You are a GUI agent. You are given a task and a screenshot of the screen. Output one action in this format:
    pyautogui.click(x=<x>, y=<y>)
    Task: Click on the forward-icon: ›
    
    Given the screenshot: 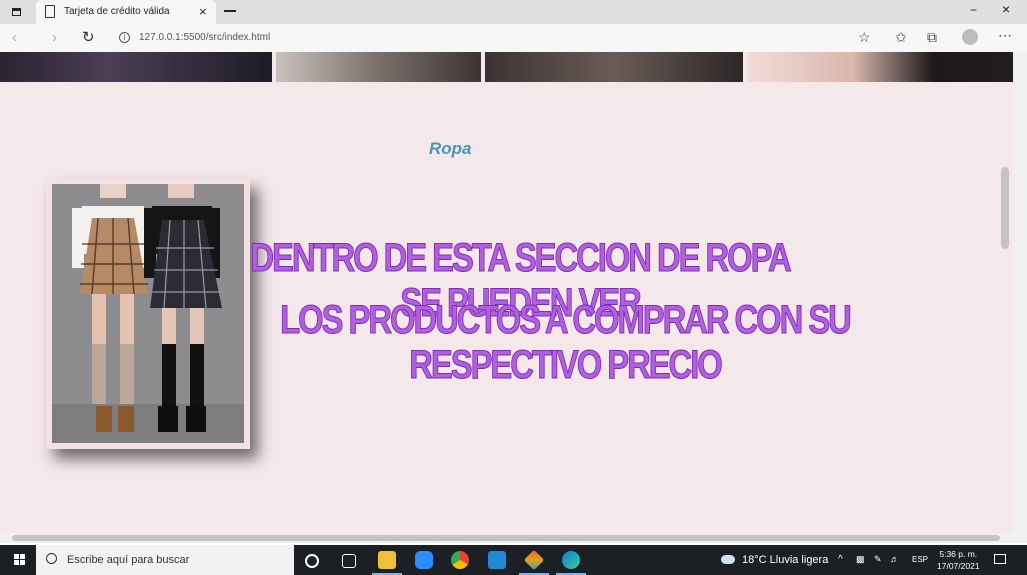 What is the action you would take?
    pyautogui.click(x=54, y=37)
    